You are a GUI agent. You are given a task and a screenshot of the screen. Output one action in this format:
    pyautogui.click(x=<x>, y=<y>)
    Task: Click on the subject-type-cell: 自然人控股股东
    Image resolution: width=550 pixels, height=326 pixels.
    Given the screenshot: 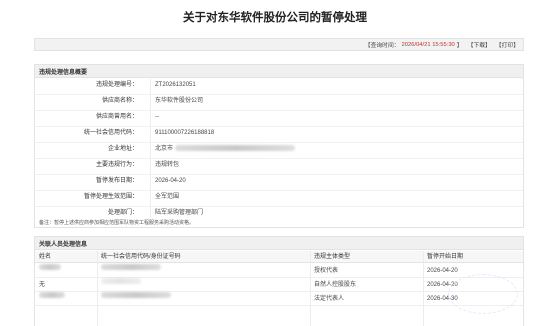 What is the action you would take?
    pyautogui.click(x=335, y=285)
    